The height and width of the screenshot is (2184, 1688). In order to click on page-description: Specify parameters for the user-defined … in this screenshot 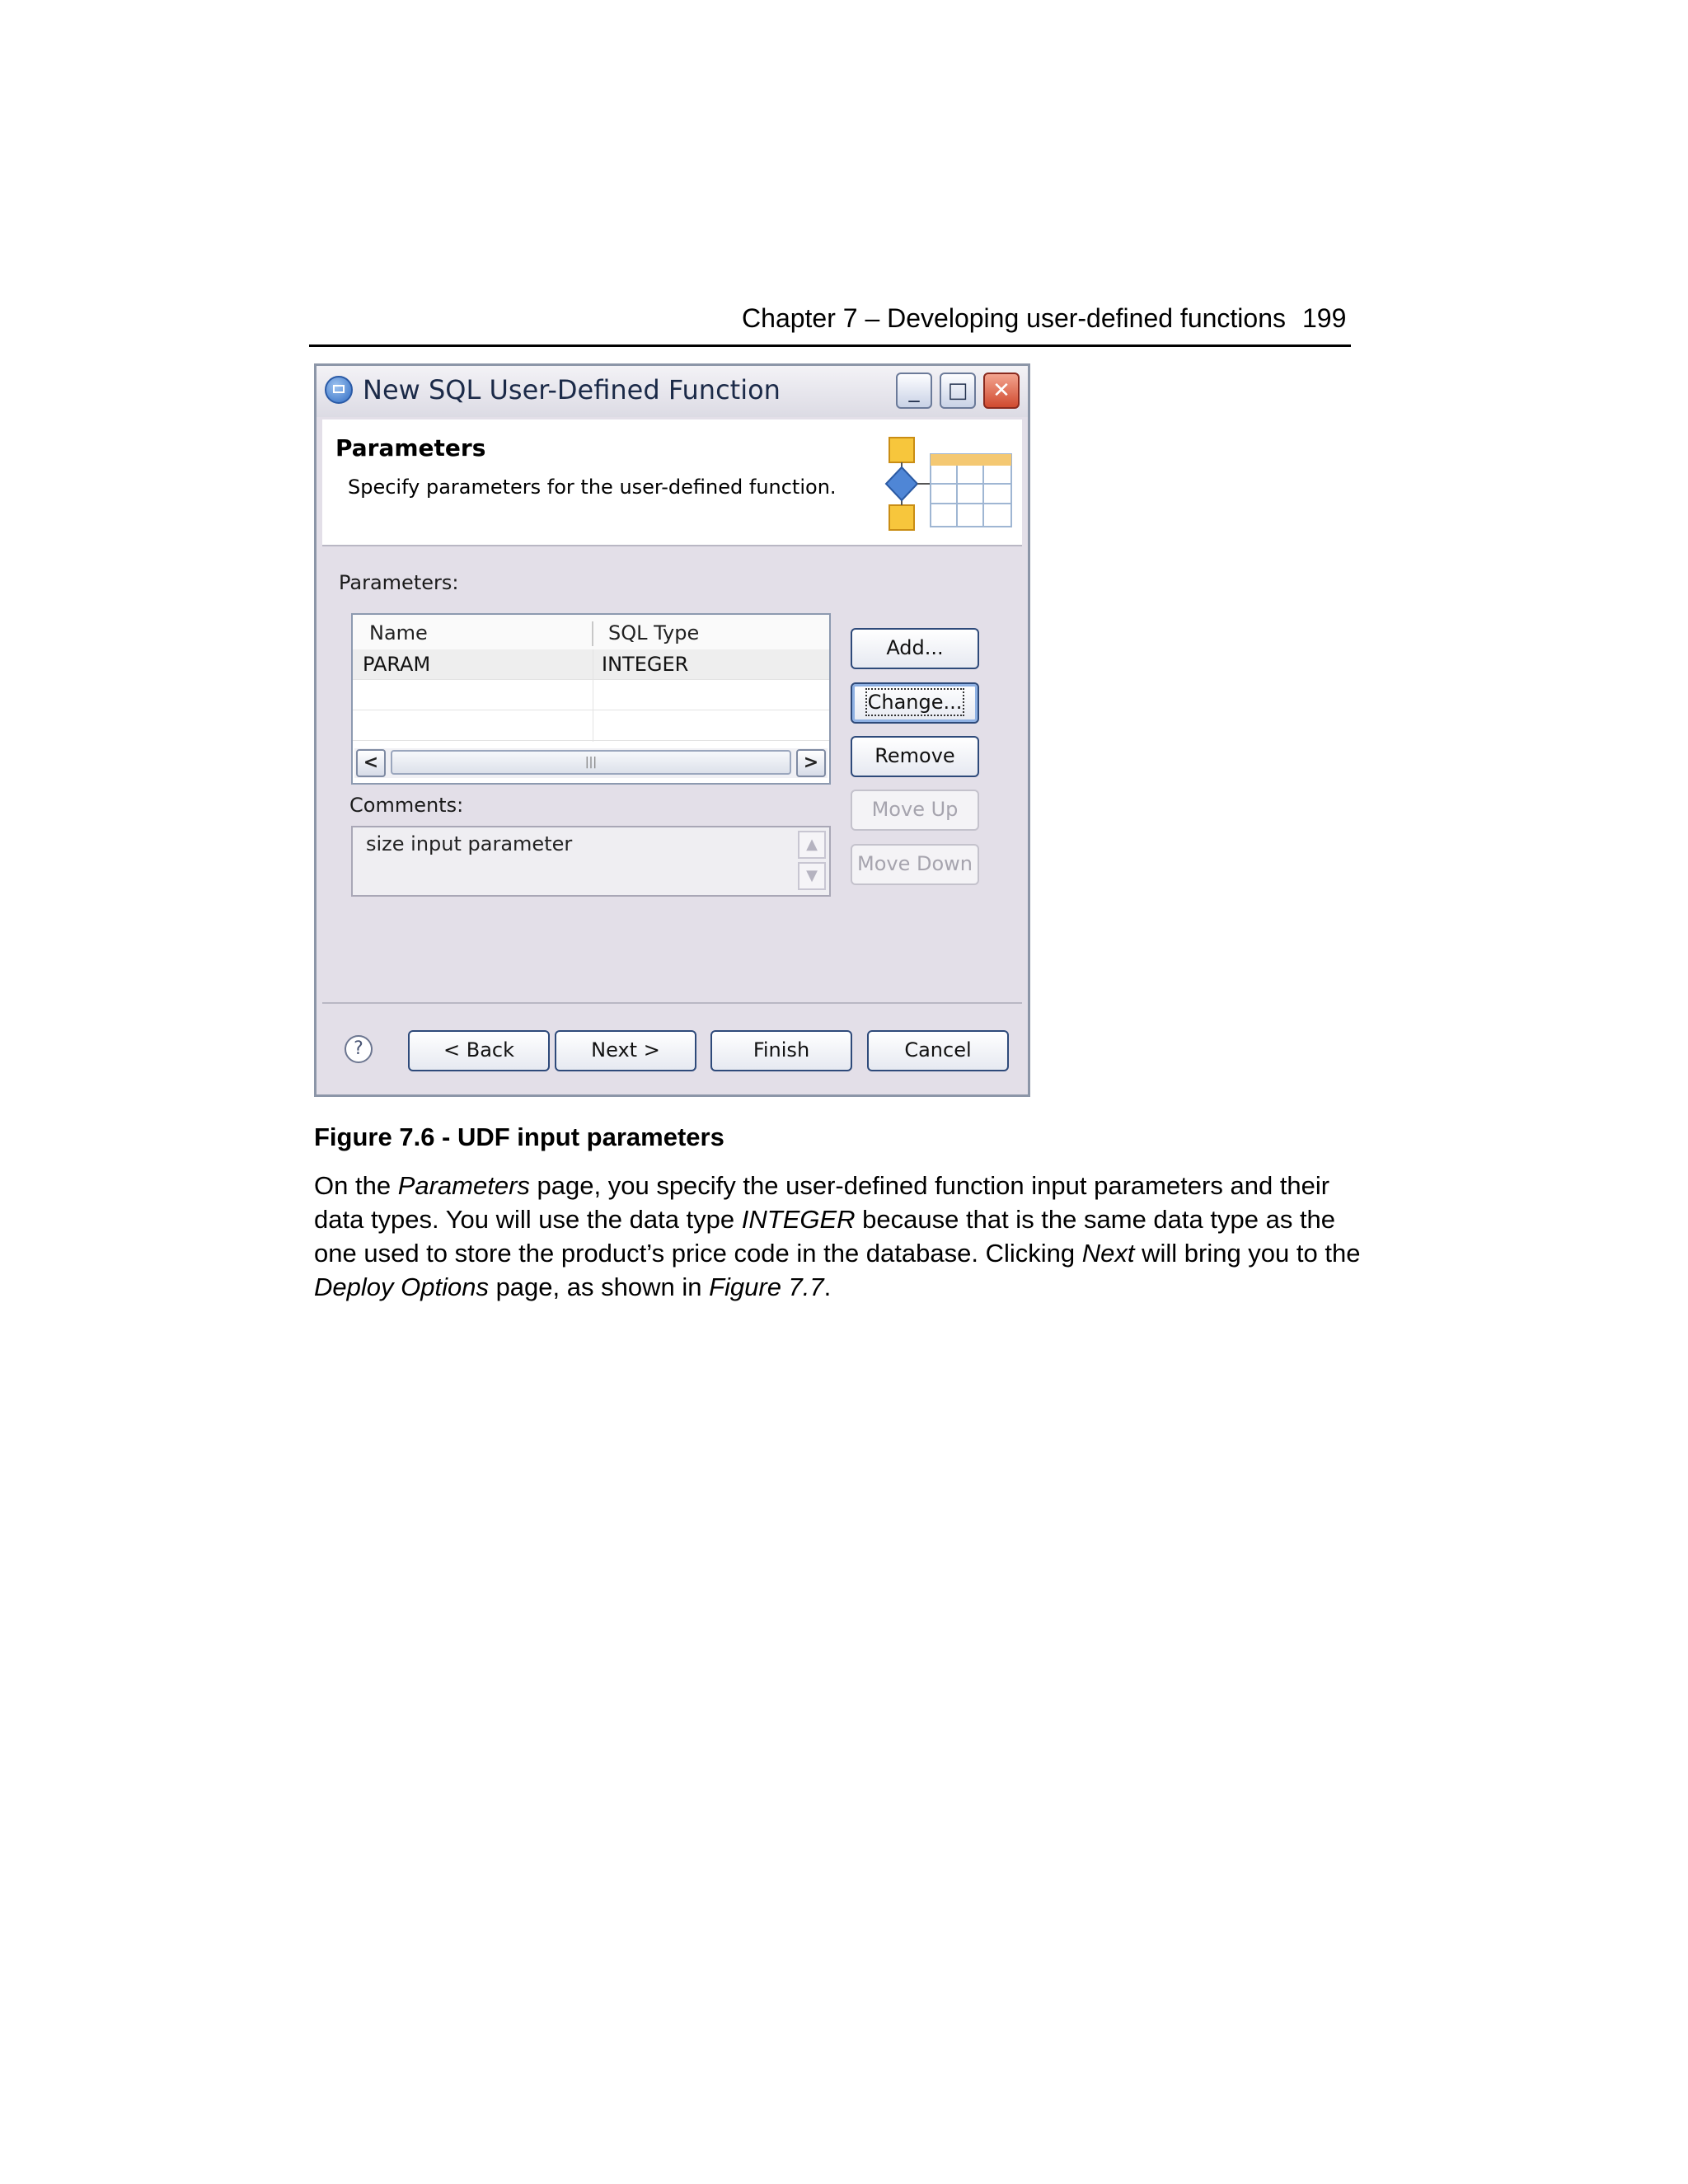, I will do `click(592, 487)`.